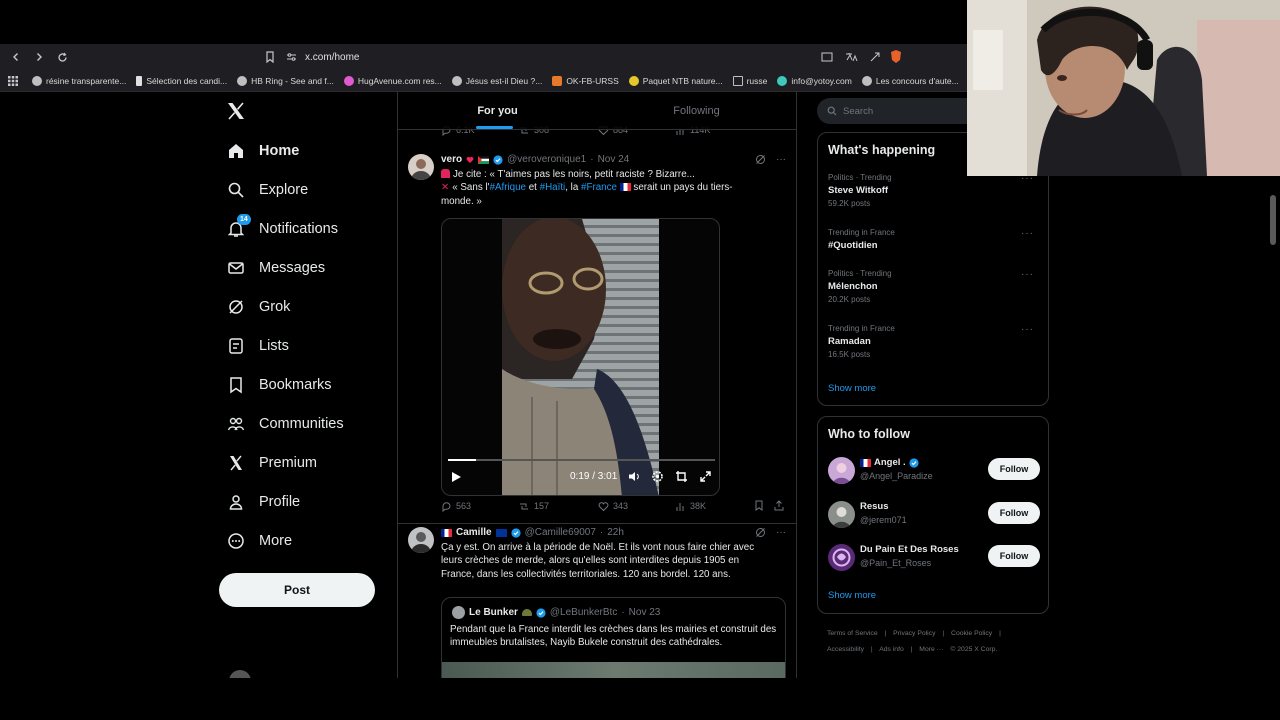 The width and height of the screenshot is (1280, 720). I want to click on tweet-time: 22h, so click(615, 532).